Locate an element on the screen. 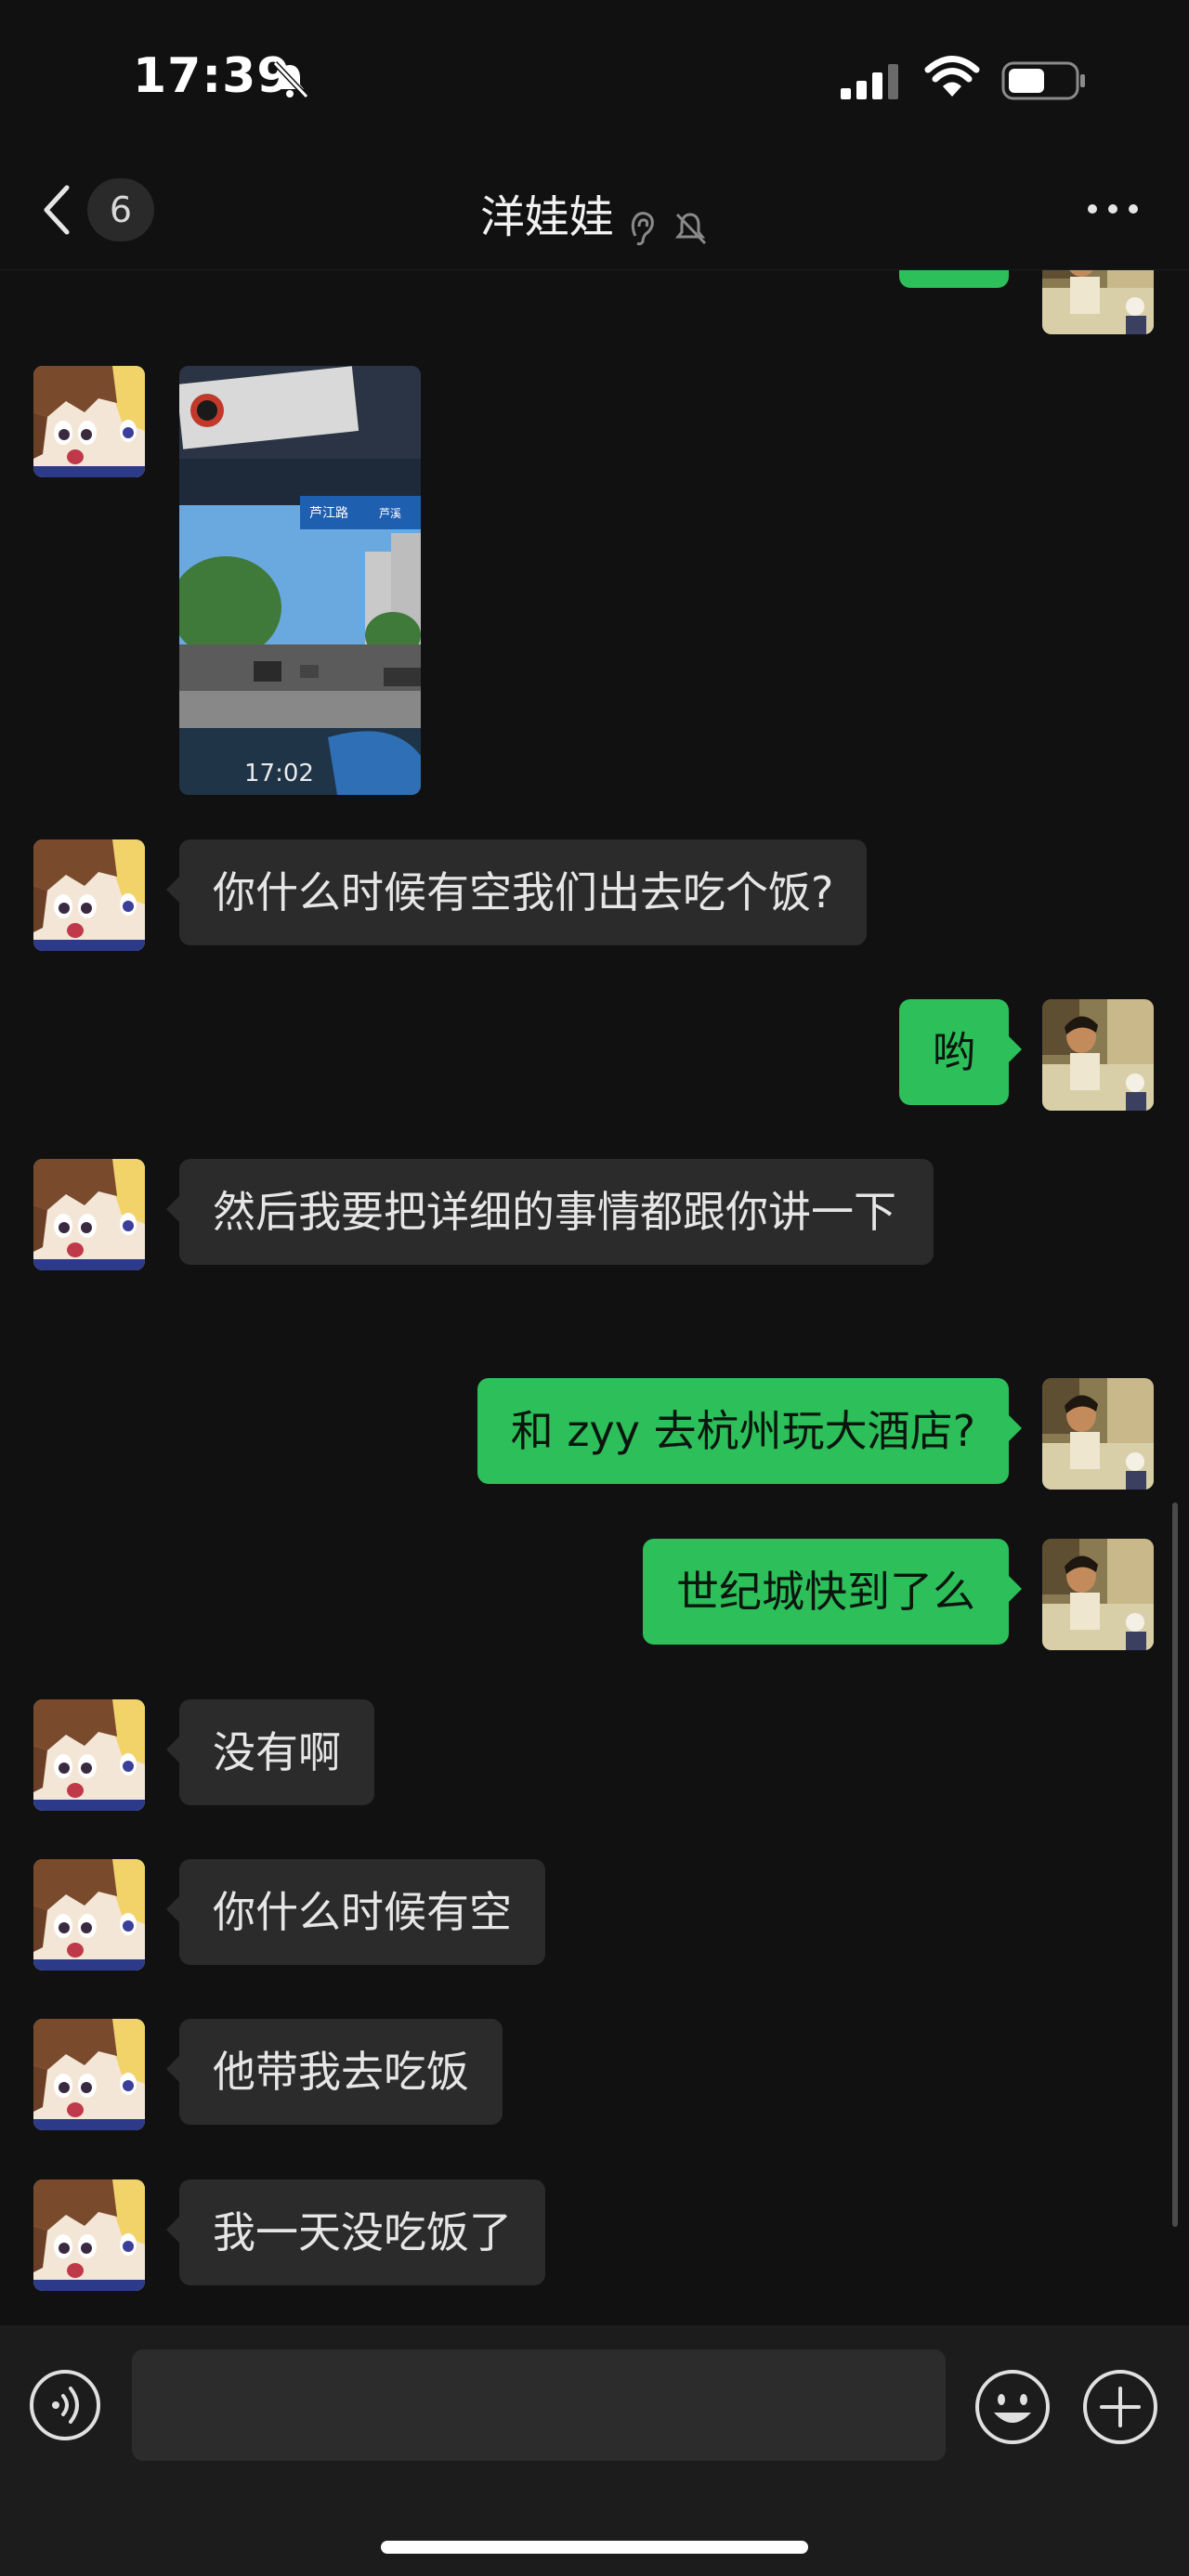 The image size is (1189, 2576). ear-icon is located at coordinates (642, 228).